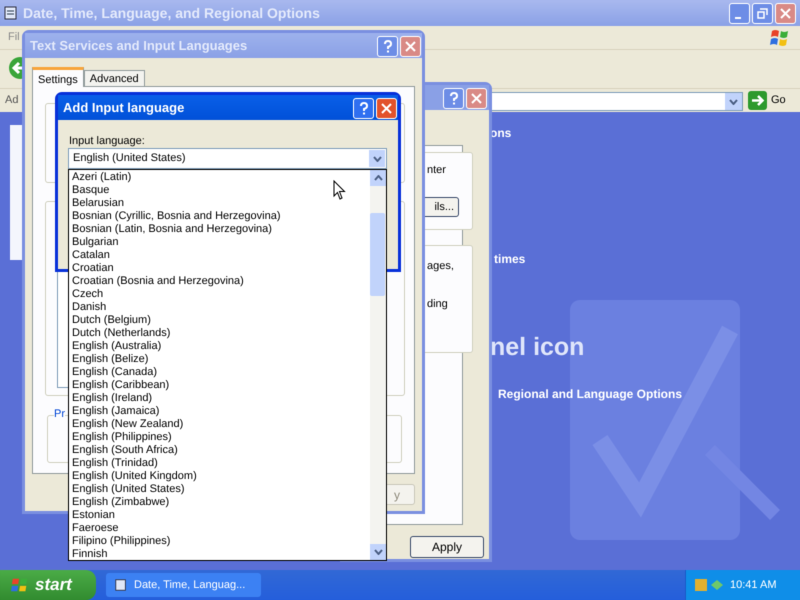  What do you see at coordinates (590, 394) in the screenshot?
I see `control-panel-link: Regional and Language Options` at bounding box center [590, 394].